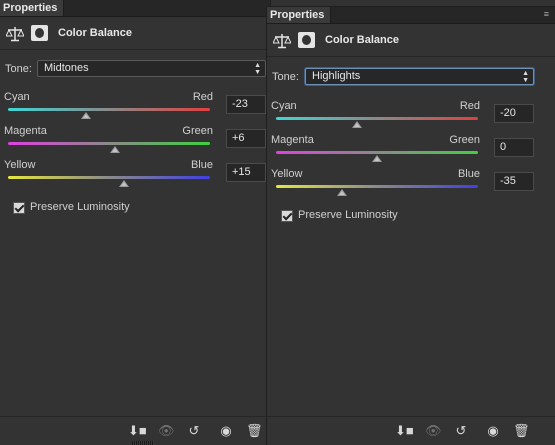 The image size is (555, 445). I want to click on panel-titlebar: Properties, so click(135, 8).